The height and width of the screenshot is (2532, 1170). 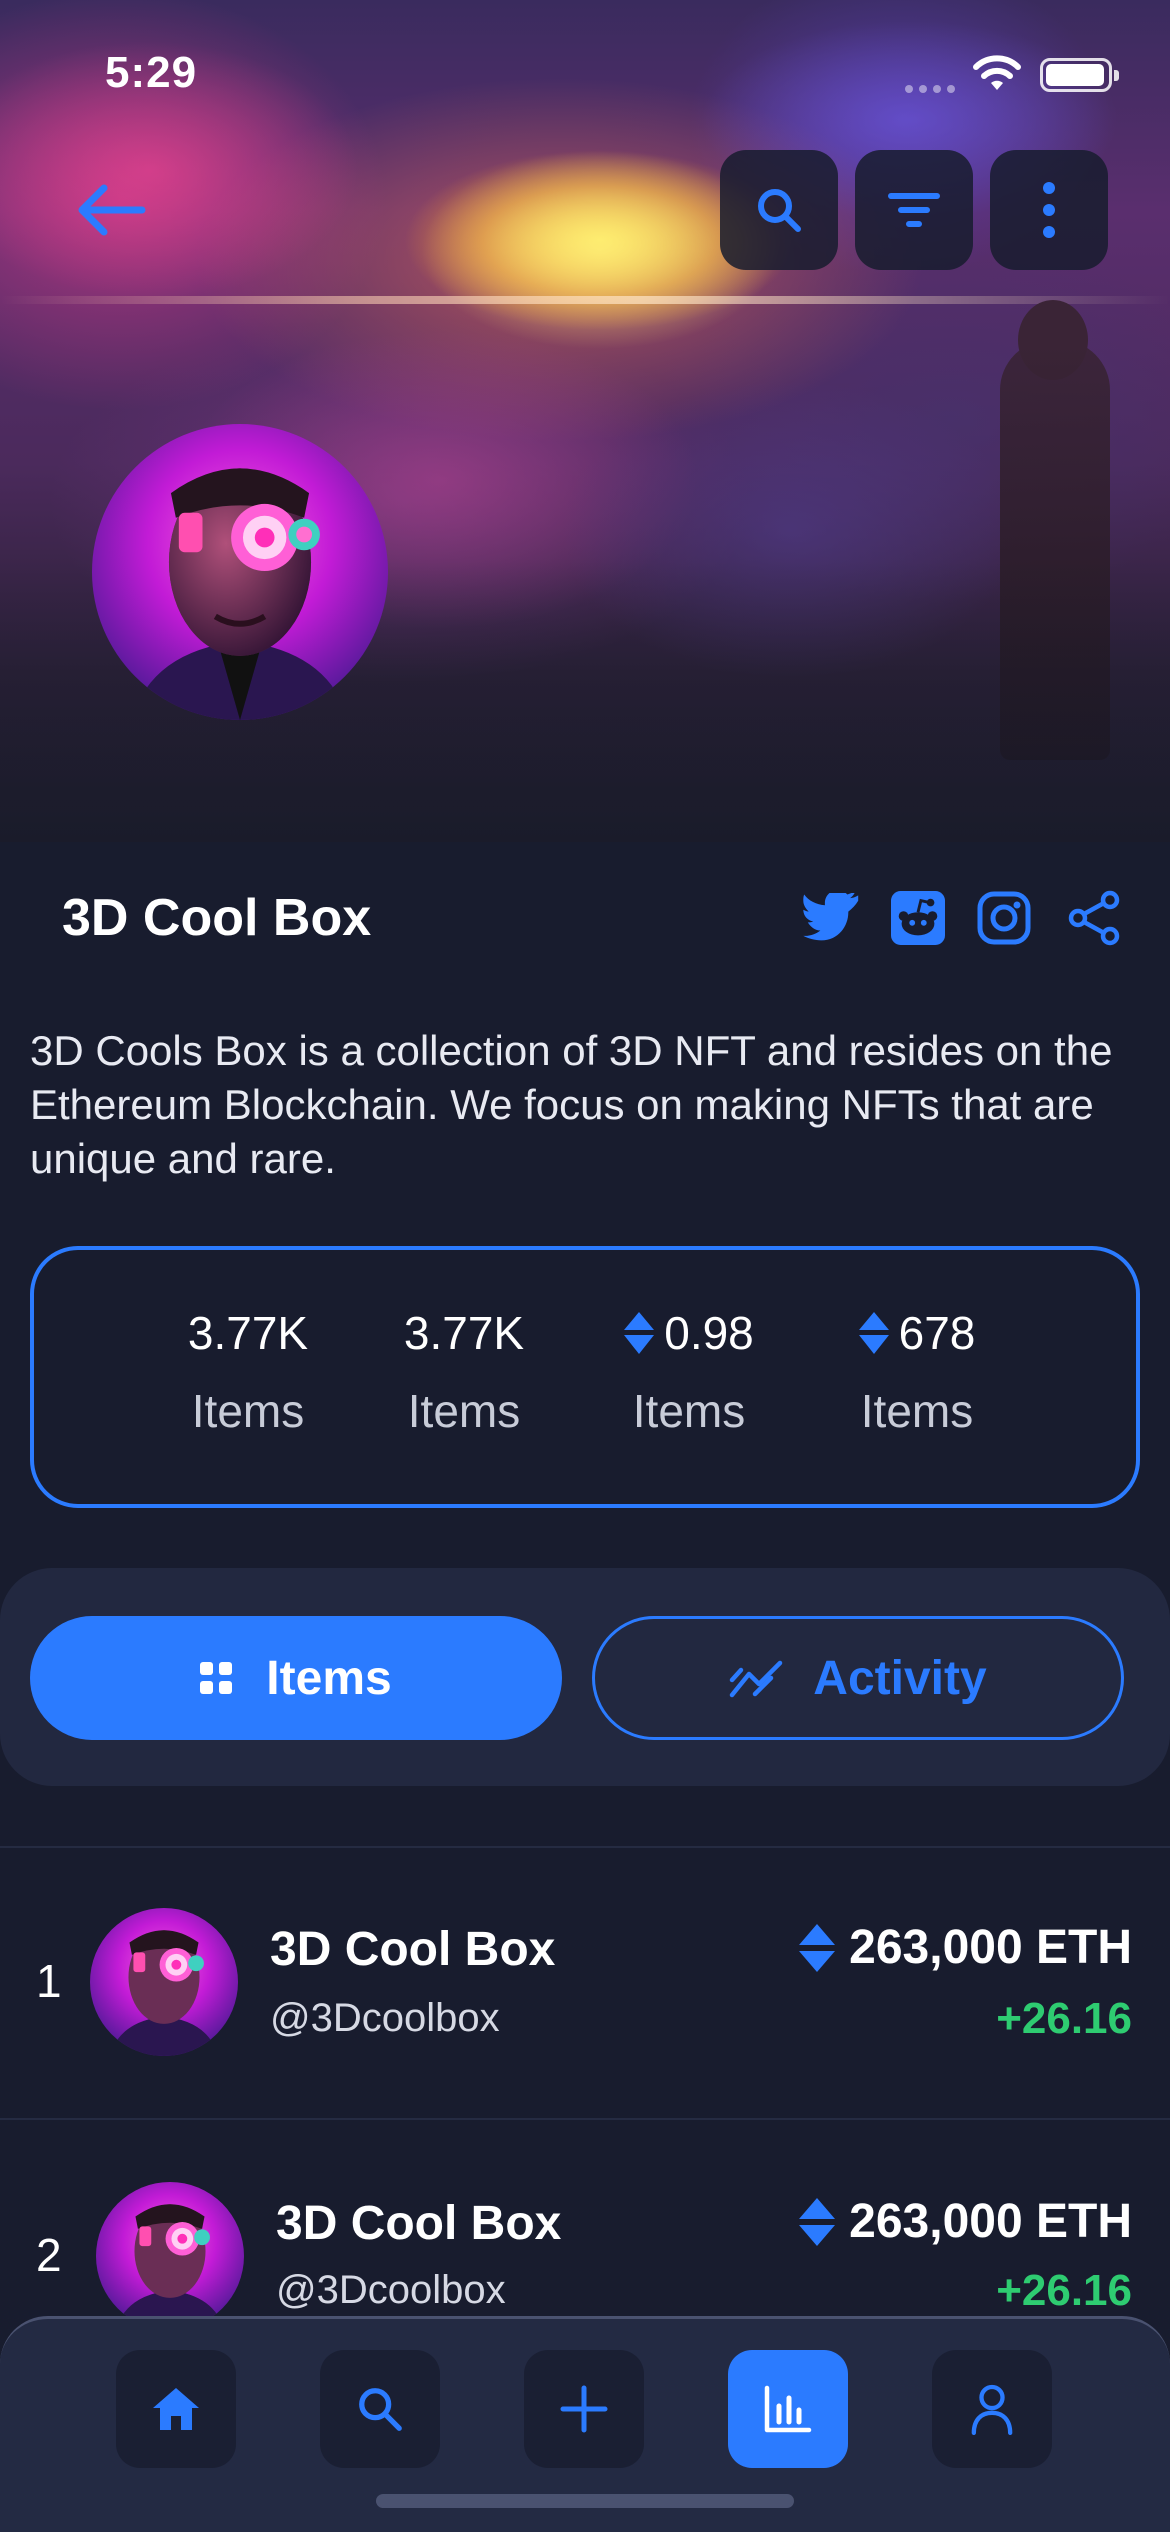 I want to click on activity-chart-icon, so click(x=756, y=1679).